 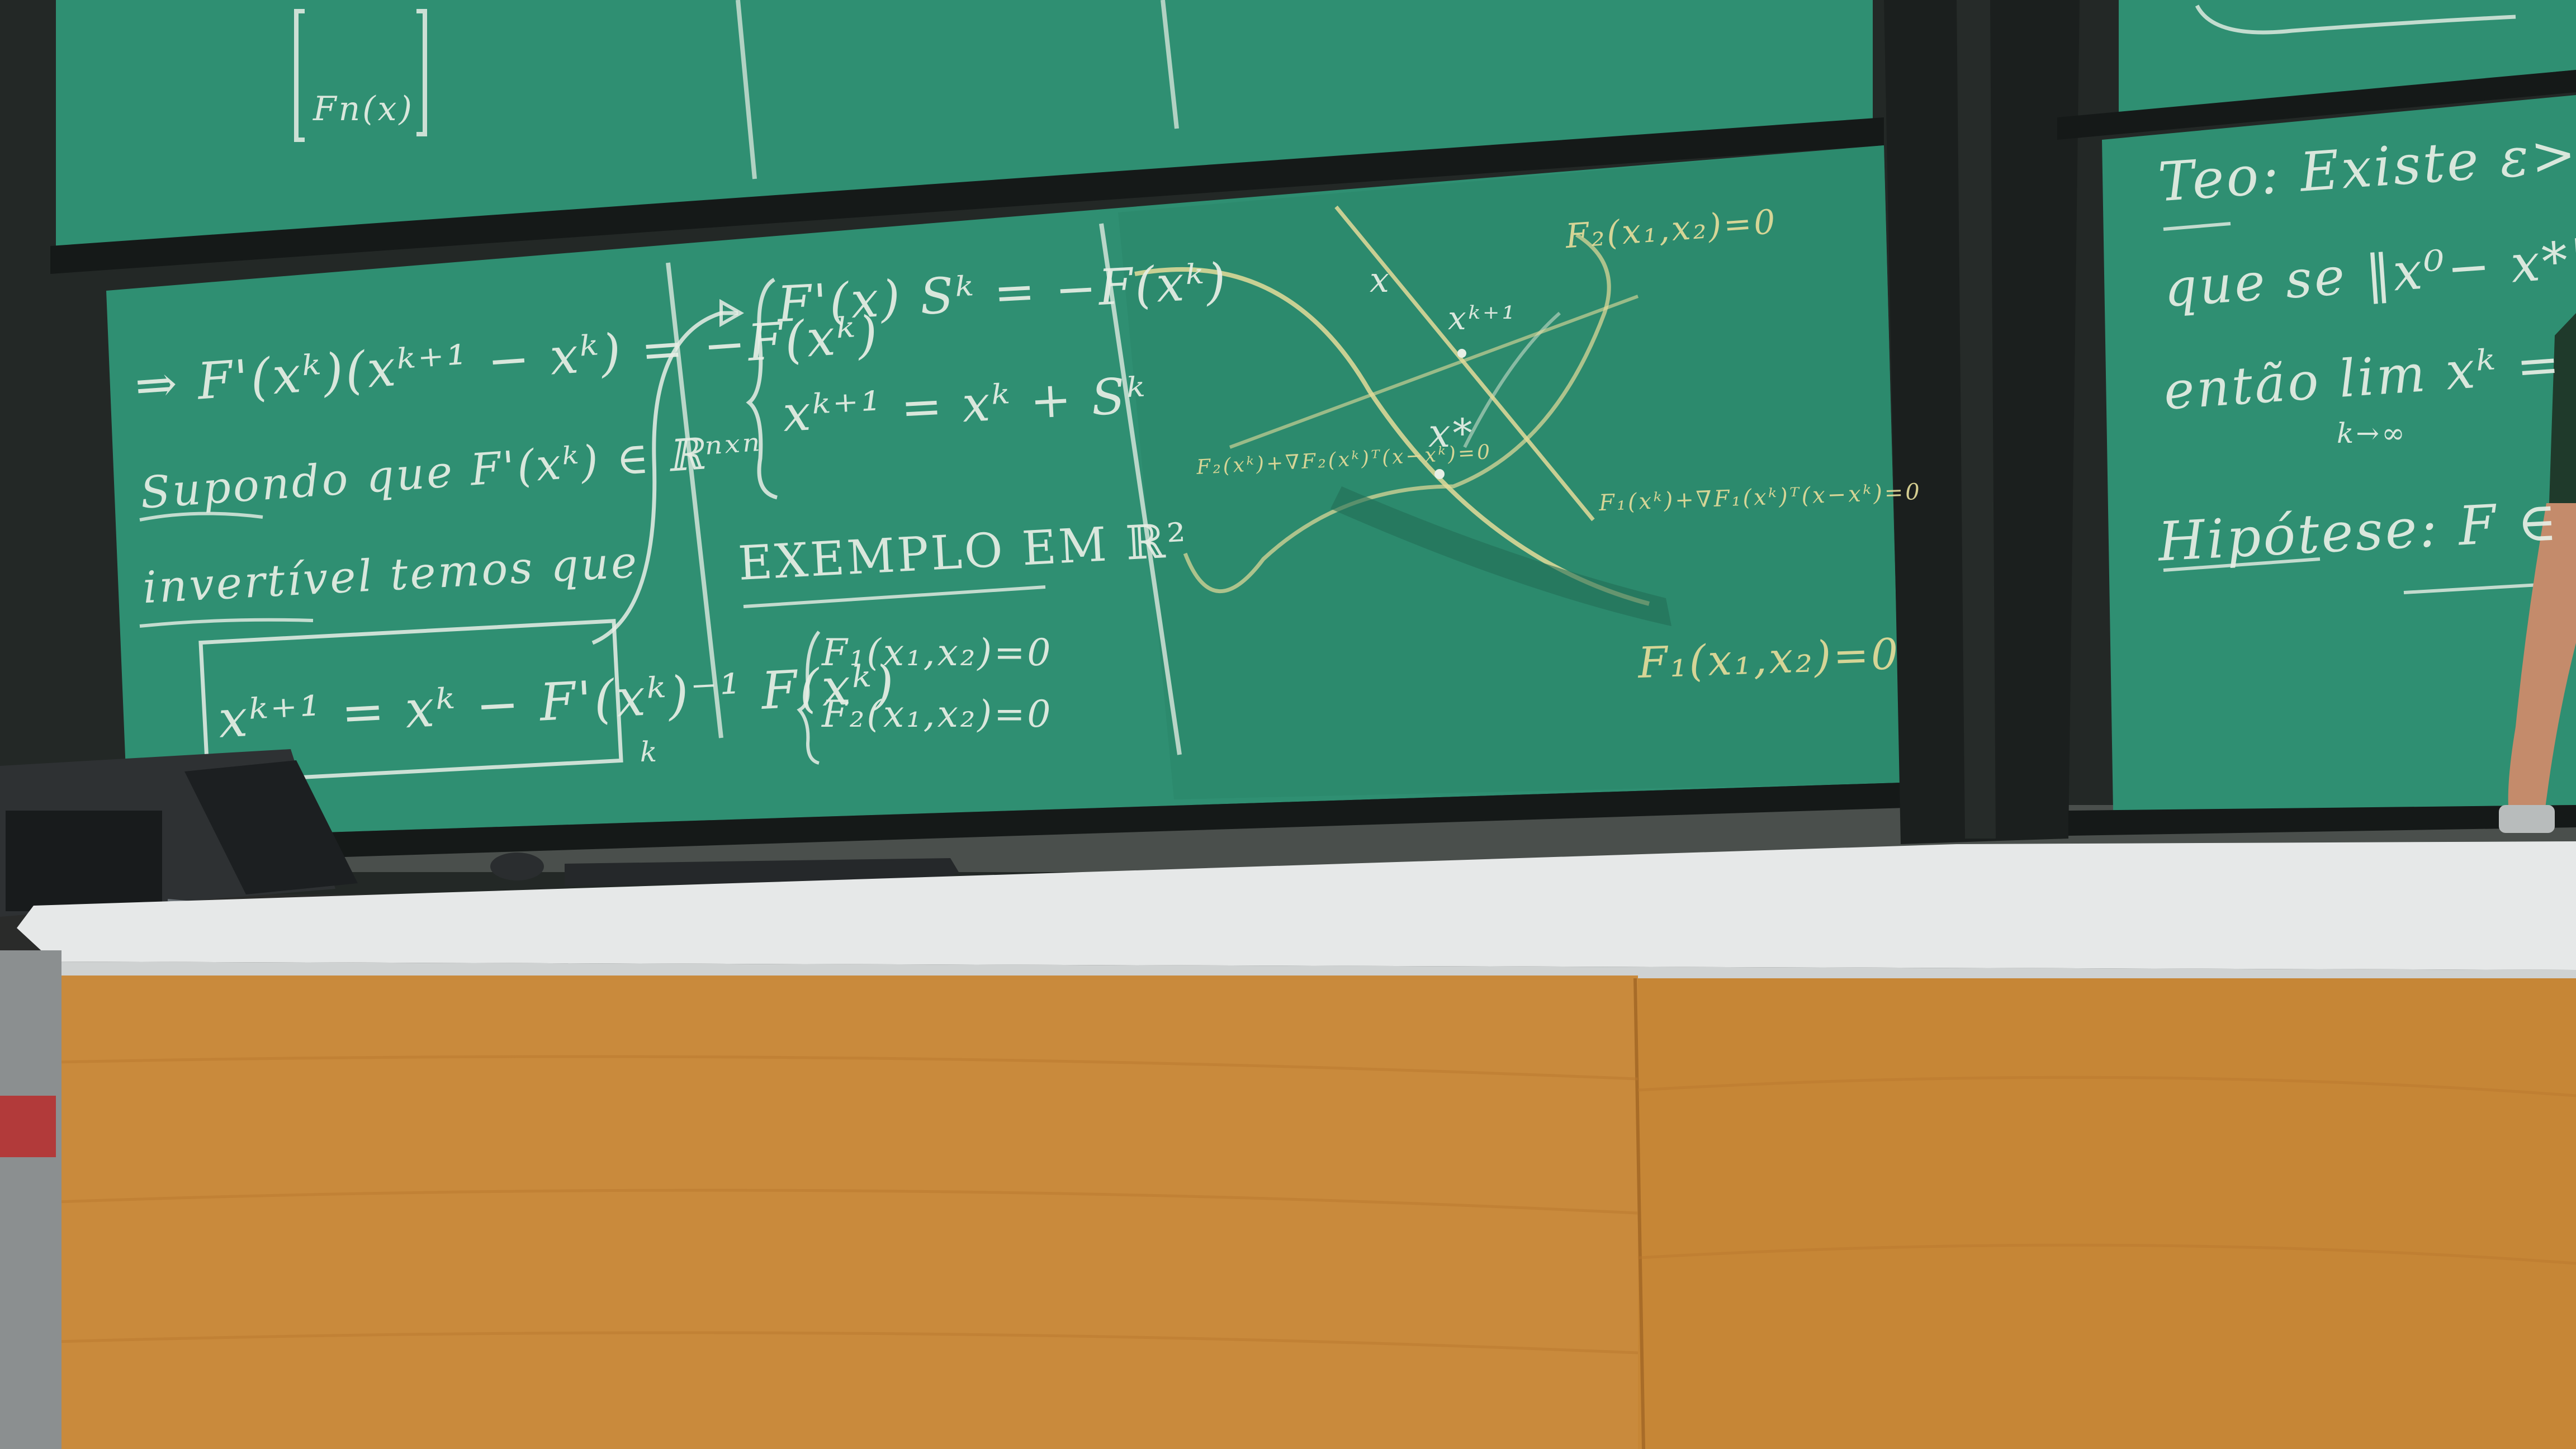 What do you see at coordinates (2372, 433) in the screenshot?
I see `limit-subscript: k→∞` at bounding box center [2372, 433].